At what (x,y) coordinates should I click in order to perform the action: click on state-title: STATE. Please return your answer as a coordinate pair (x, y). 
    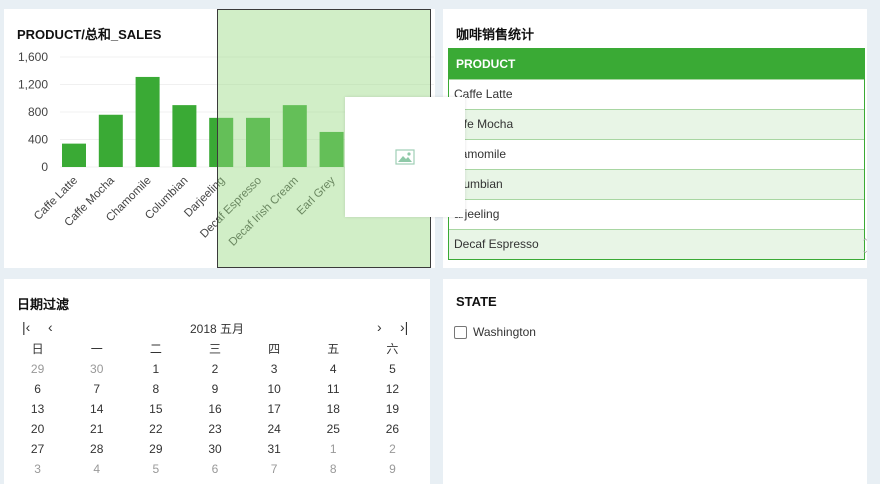
    Looking at the image, I should click on (476, 301).